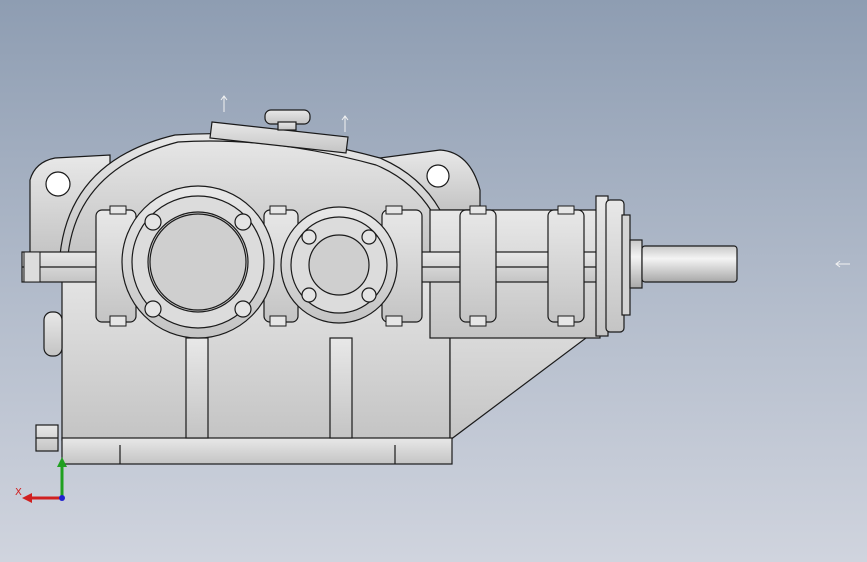 Image resolution: width=867 pixels, height=562 pixels. What do you see at coordinates (18, 492) in the screenshot?
I see `x-axis-label: X` at bounding box center [18, 492].